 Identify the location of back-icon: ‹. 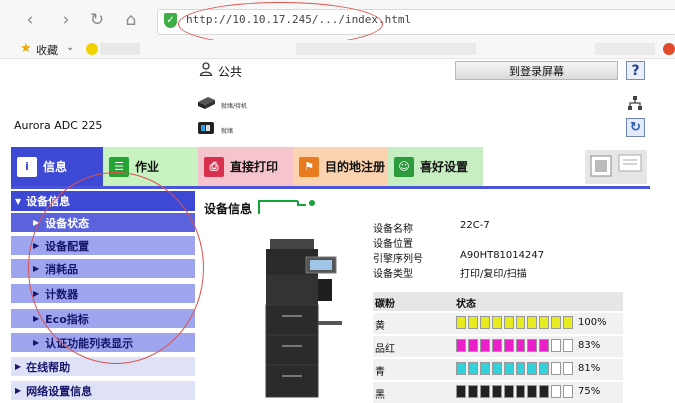
(30, 20).